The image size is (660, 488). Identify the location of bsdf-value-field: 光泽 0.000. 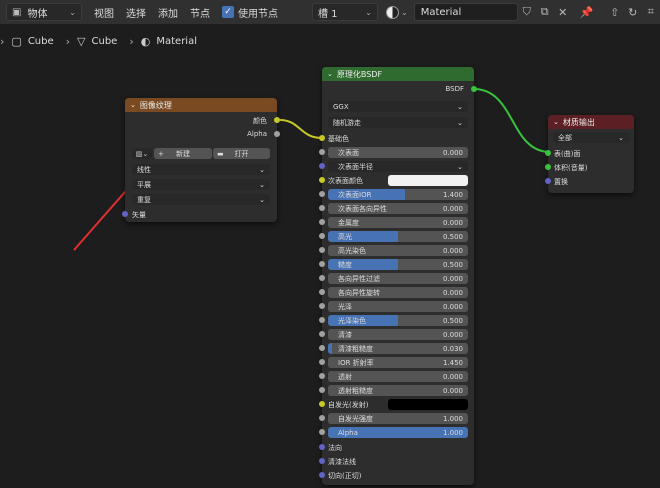
(398, 306).